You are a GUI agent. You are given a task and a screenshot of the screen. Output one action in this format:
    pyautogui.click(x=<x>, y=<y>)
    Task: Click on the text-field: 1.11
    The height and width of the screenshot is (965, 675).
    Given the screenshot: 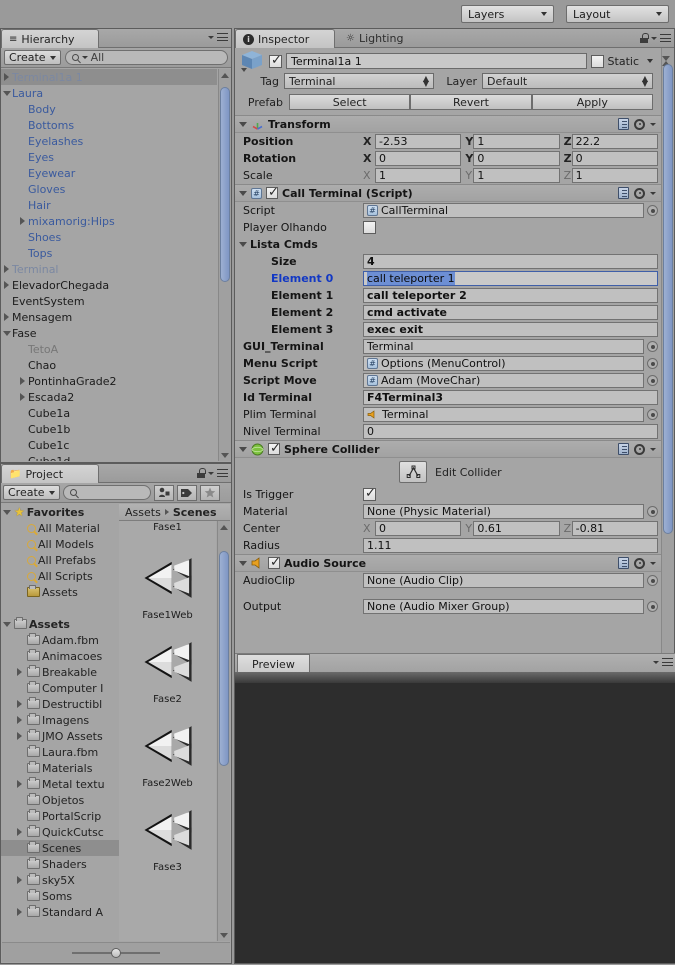 What is the action you would take?
    pyautogui.click(x=510, y=545)
    